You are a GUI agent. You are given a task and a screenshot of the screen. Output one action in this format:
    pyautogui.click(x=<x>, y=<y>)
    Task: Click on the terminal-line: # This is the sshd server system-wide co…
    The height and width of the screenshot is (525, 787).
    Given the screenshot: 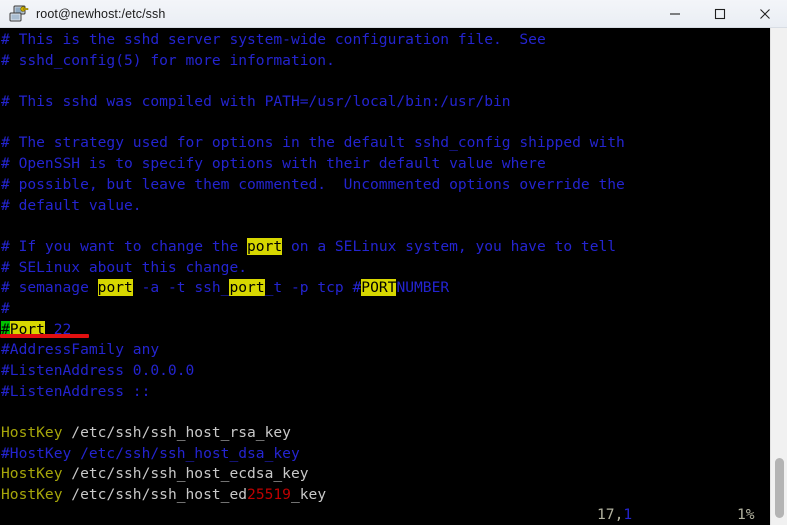 What is the action you would take?
    pyautogui.click(x=385, y=40)
    